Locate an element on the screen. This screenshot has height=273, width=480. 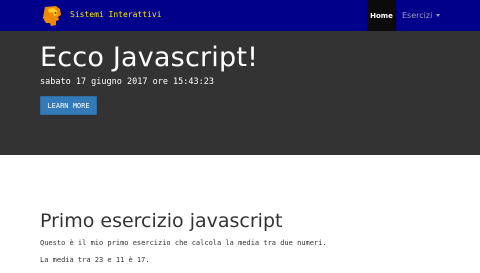
logo-icon is located at coordinates (52, 16).